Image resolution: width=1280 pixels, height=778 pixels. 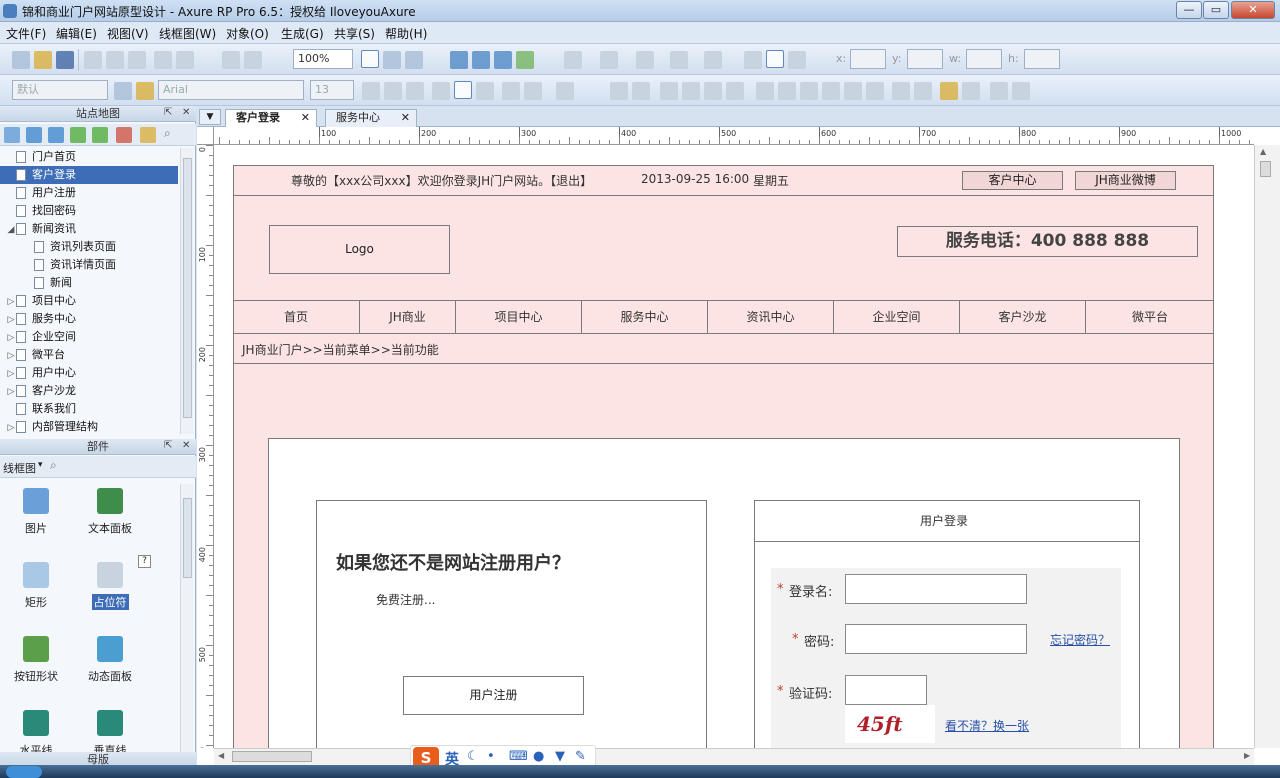 What do you see at coordinates (24, 772) in the screenshot?
I see `start-button` at bounding box center [24, 772].